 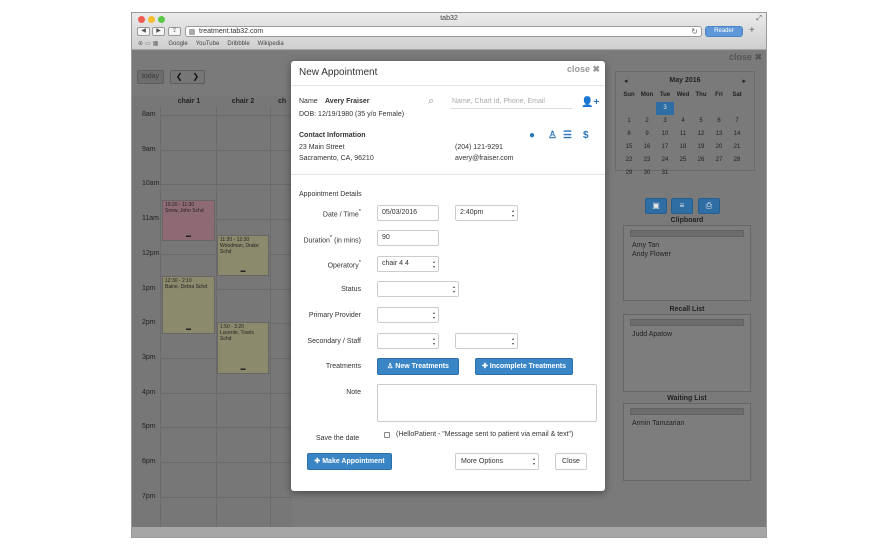 What do you see at coordinates (567, 135) in the screenshot?
I see `list-check-icon: ☰` at bounding box center [567, 135].